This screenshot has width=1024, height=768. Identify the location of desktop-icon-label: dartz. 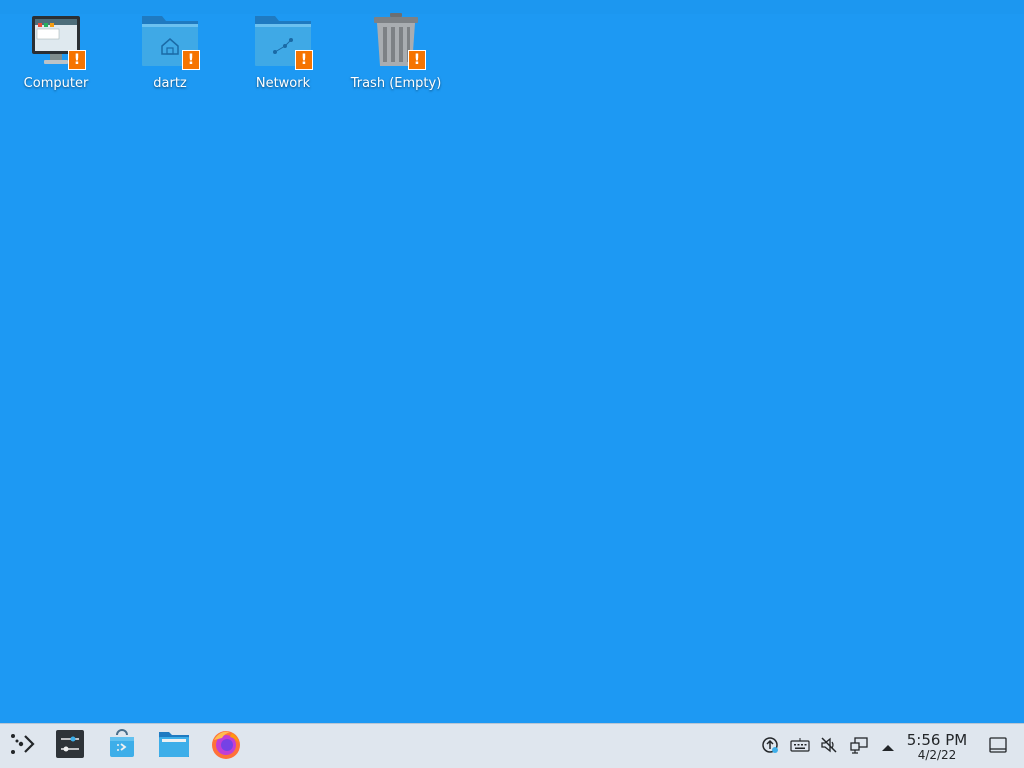
(170, 83).